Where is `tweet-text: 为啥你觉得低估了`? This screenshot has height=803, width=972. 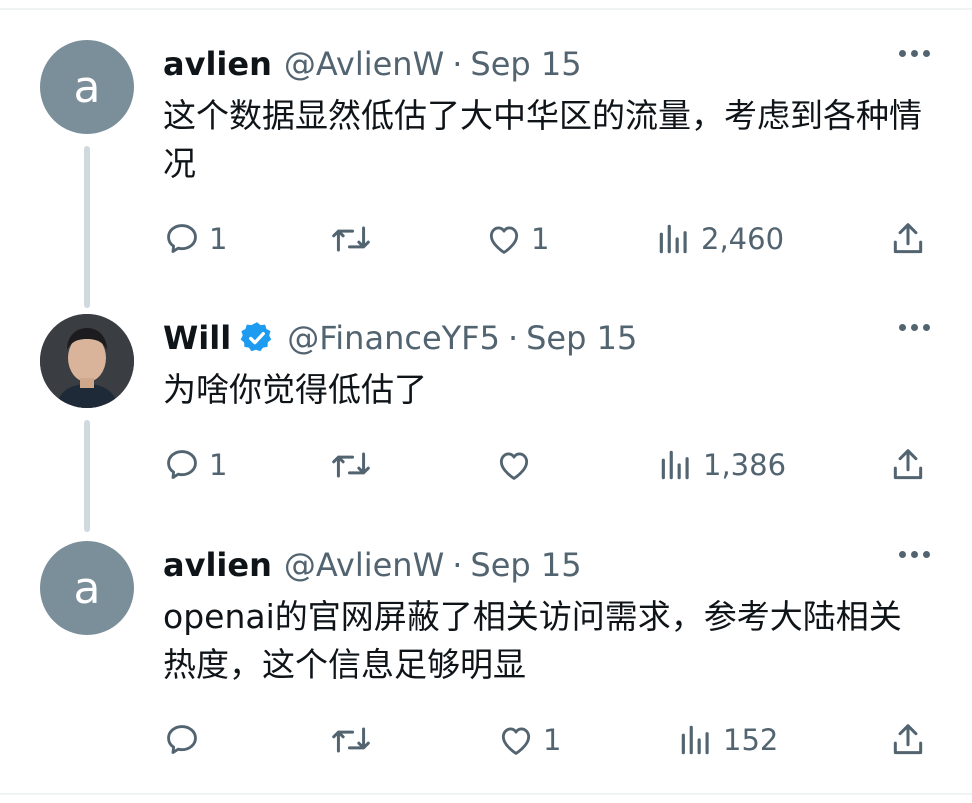
tweet-text: 为啥你觉得低估了 is located at coordinates (295, 389).